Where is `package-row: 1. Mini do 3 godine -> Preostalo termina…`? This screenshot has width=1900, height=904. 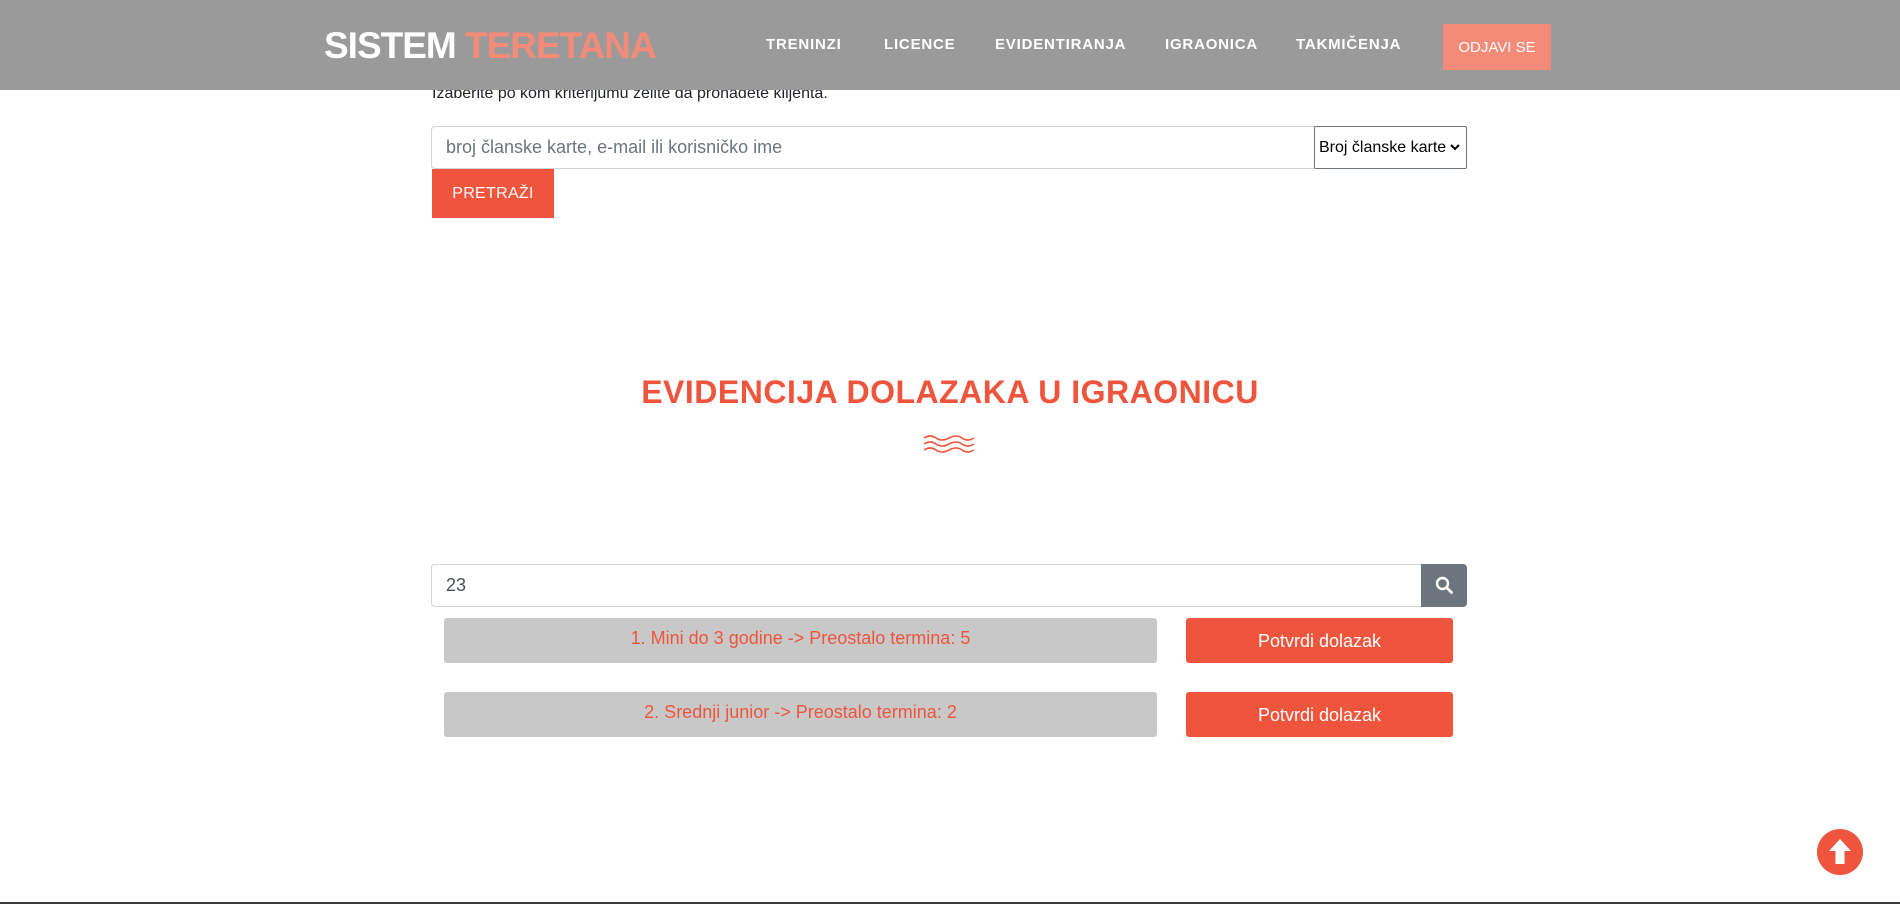
package-row: 1. Mini do 3 godine -> Preostalo termina… is located at coordinates (950, 641).